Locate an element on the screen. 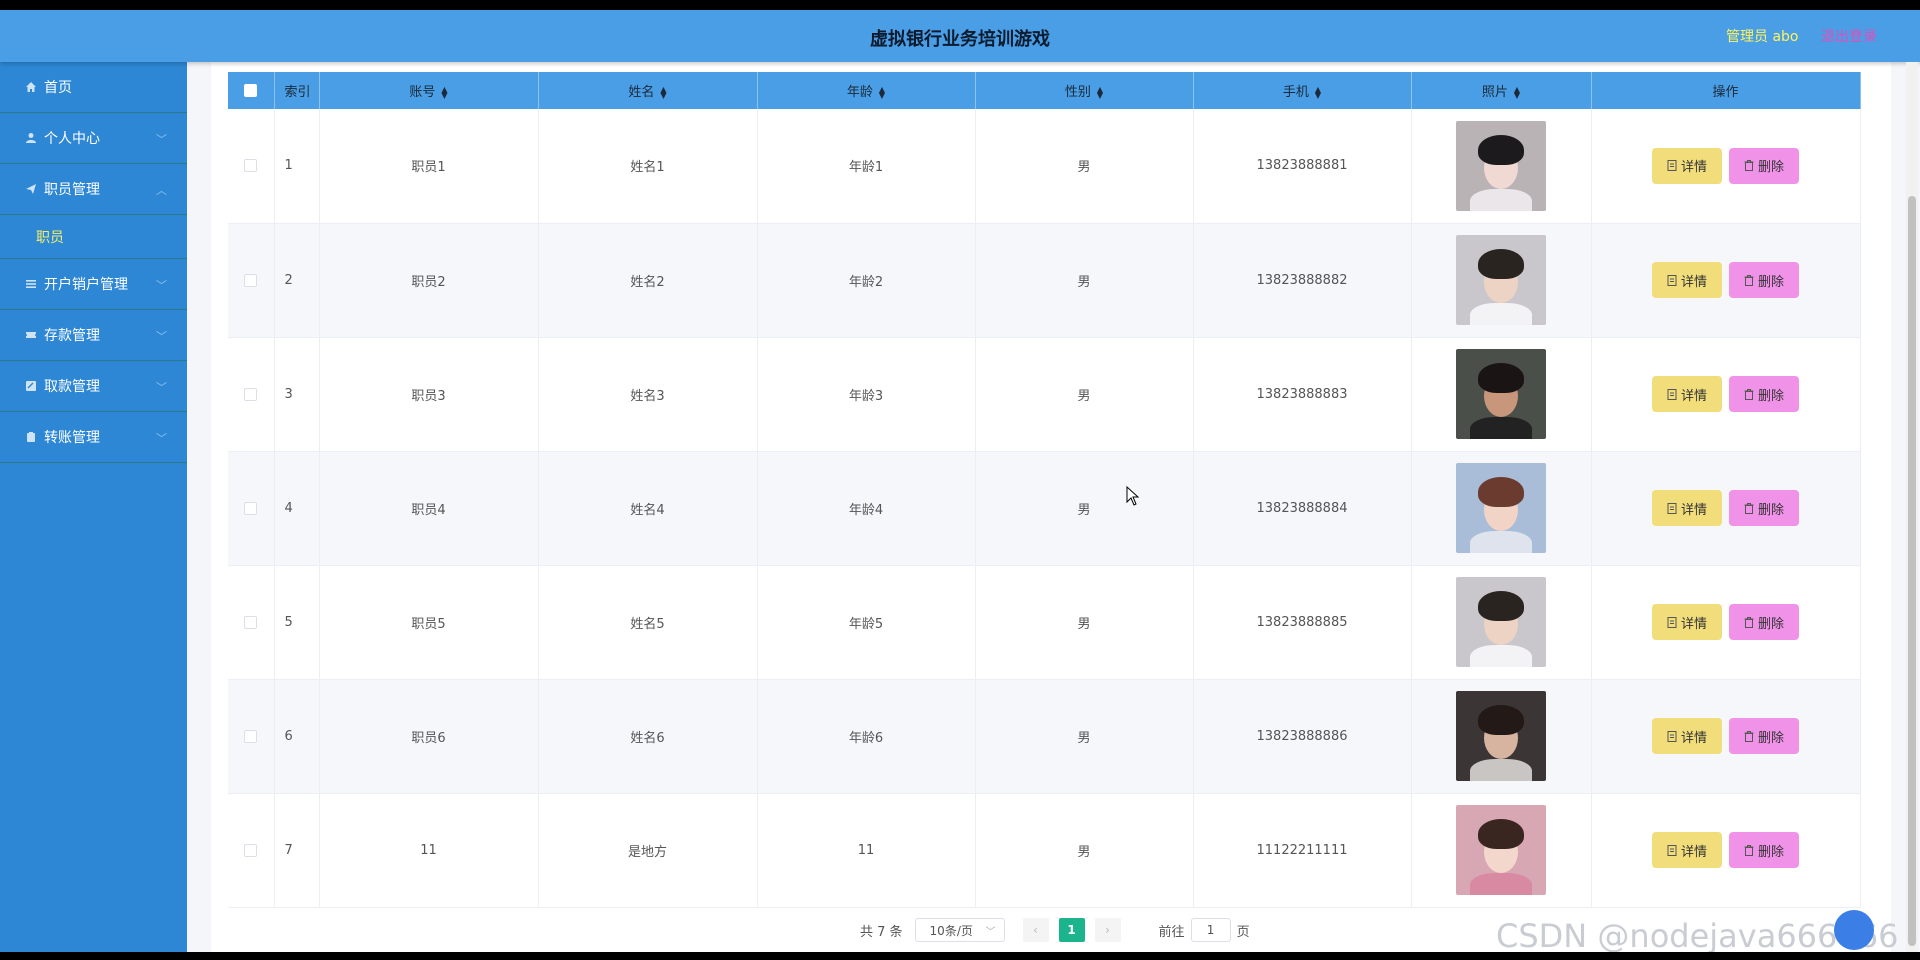  header-gender: 性别 ▲ ▼ is located at coordinates (1084, 90).